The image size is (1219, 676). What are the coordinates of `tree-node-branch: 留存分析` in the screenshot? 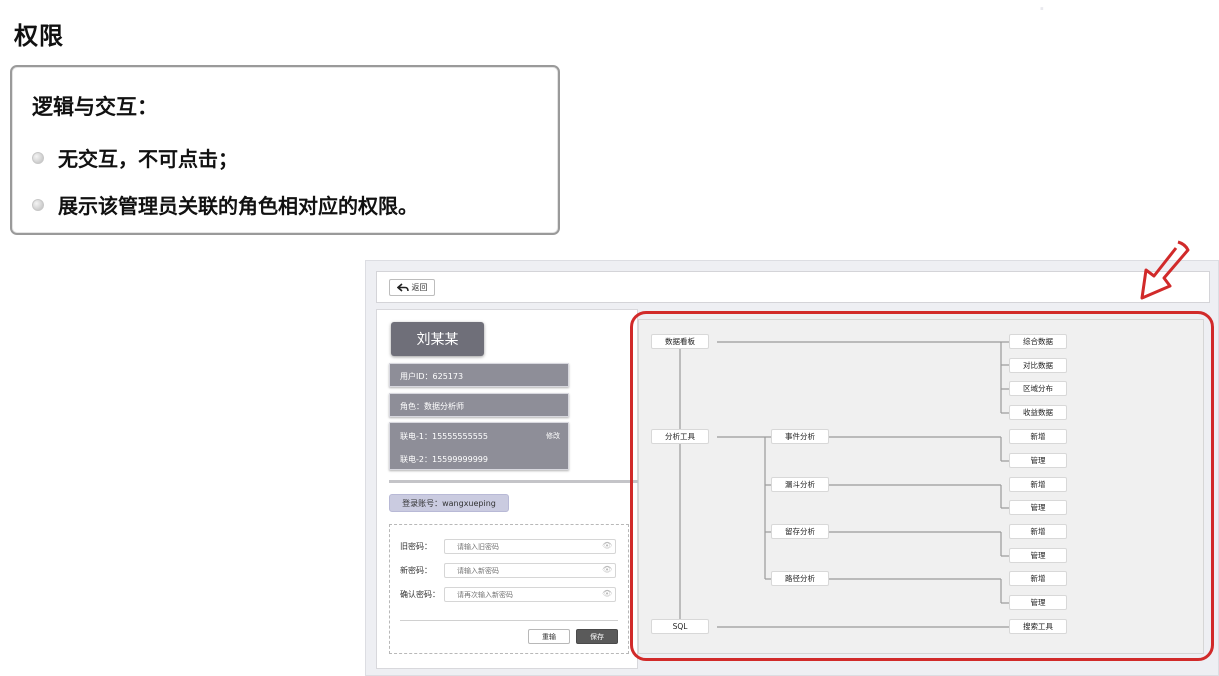 It's located at (800, 531).